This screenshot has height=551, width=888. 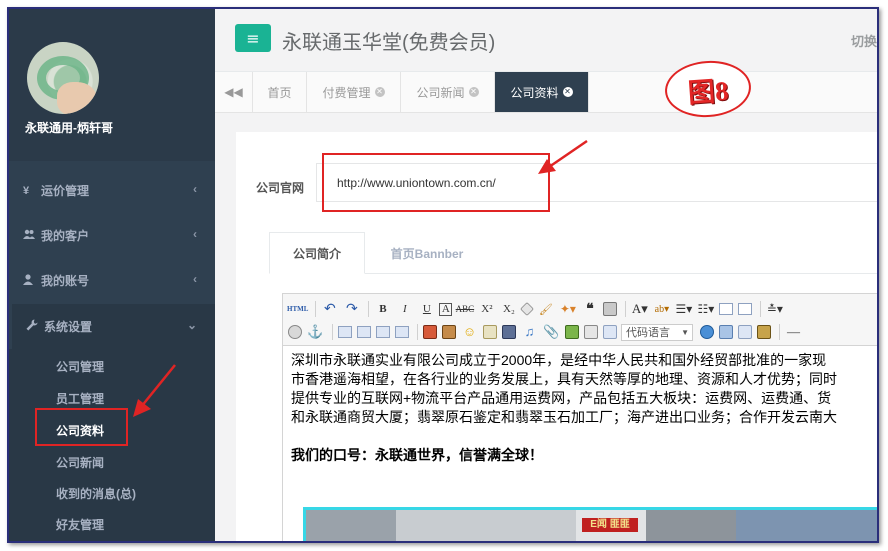 What do you see at coordinates (683, 309) in the screenshot?
I see `ordered-list-icon: ☰▾` at bounding box center [683, 309].